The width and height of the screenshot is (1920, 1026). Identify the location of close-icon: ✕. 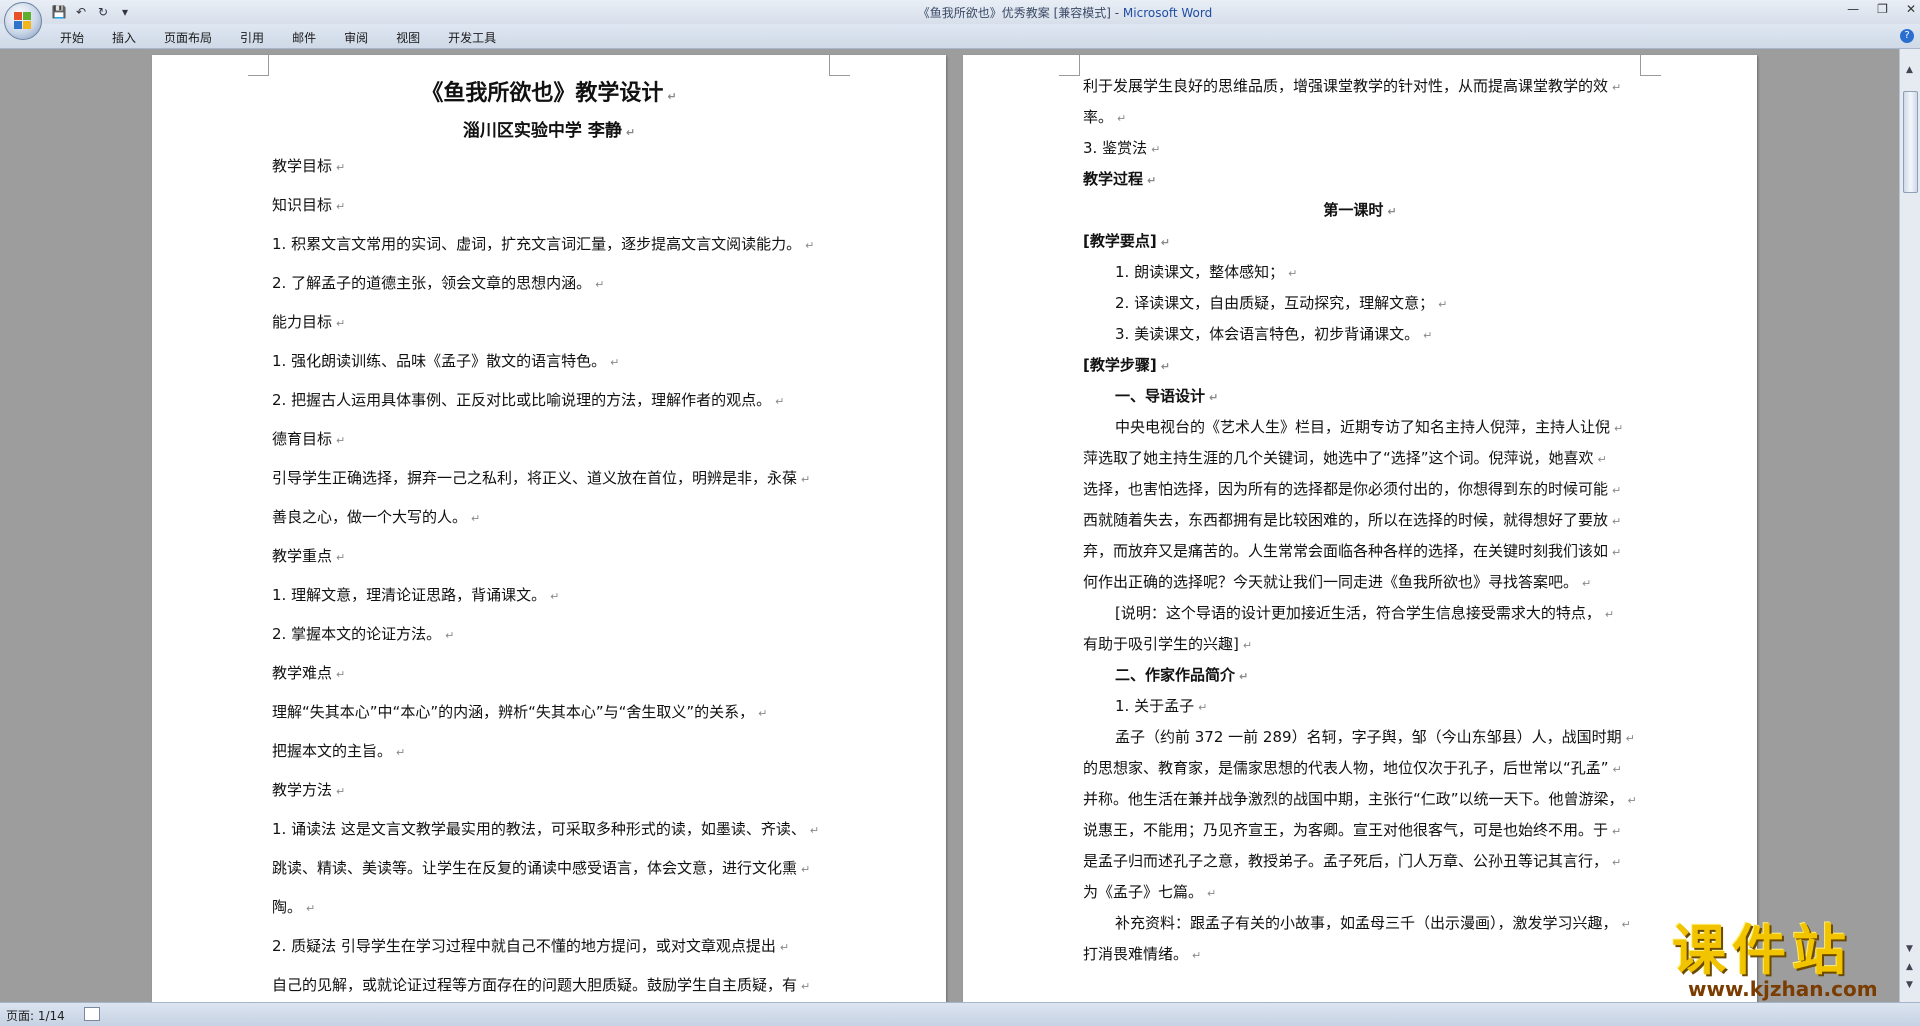
(1911, 9).